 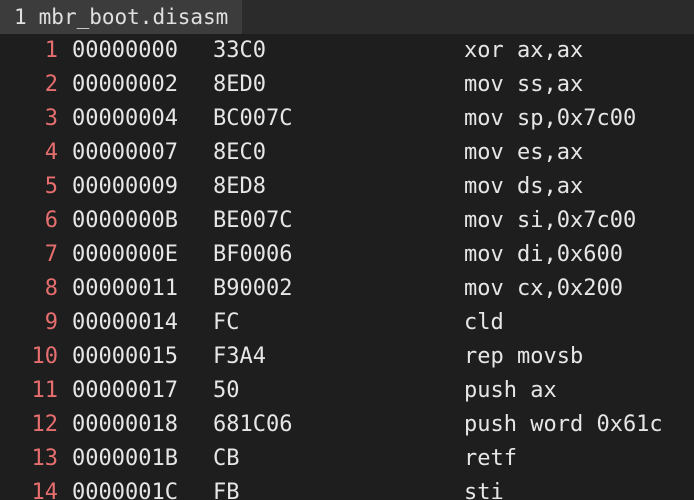 What do you see at coordinates (45, 490) in the screenshot?
I see `line-number: 14` at bounding box center [45, 490].